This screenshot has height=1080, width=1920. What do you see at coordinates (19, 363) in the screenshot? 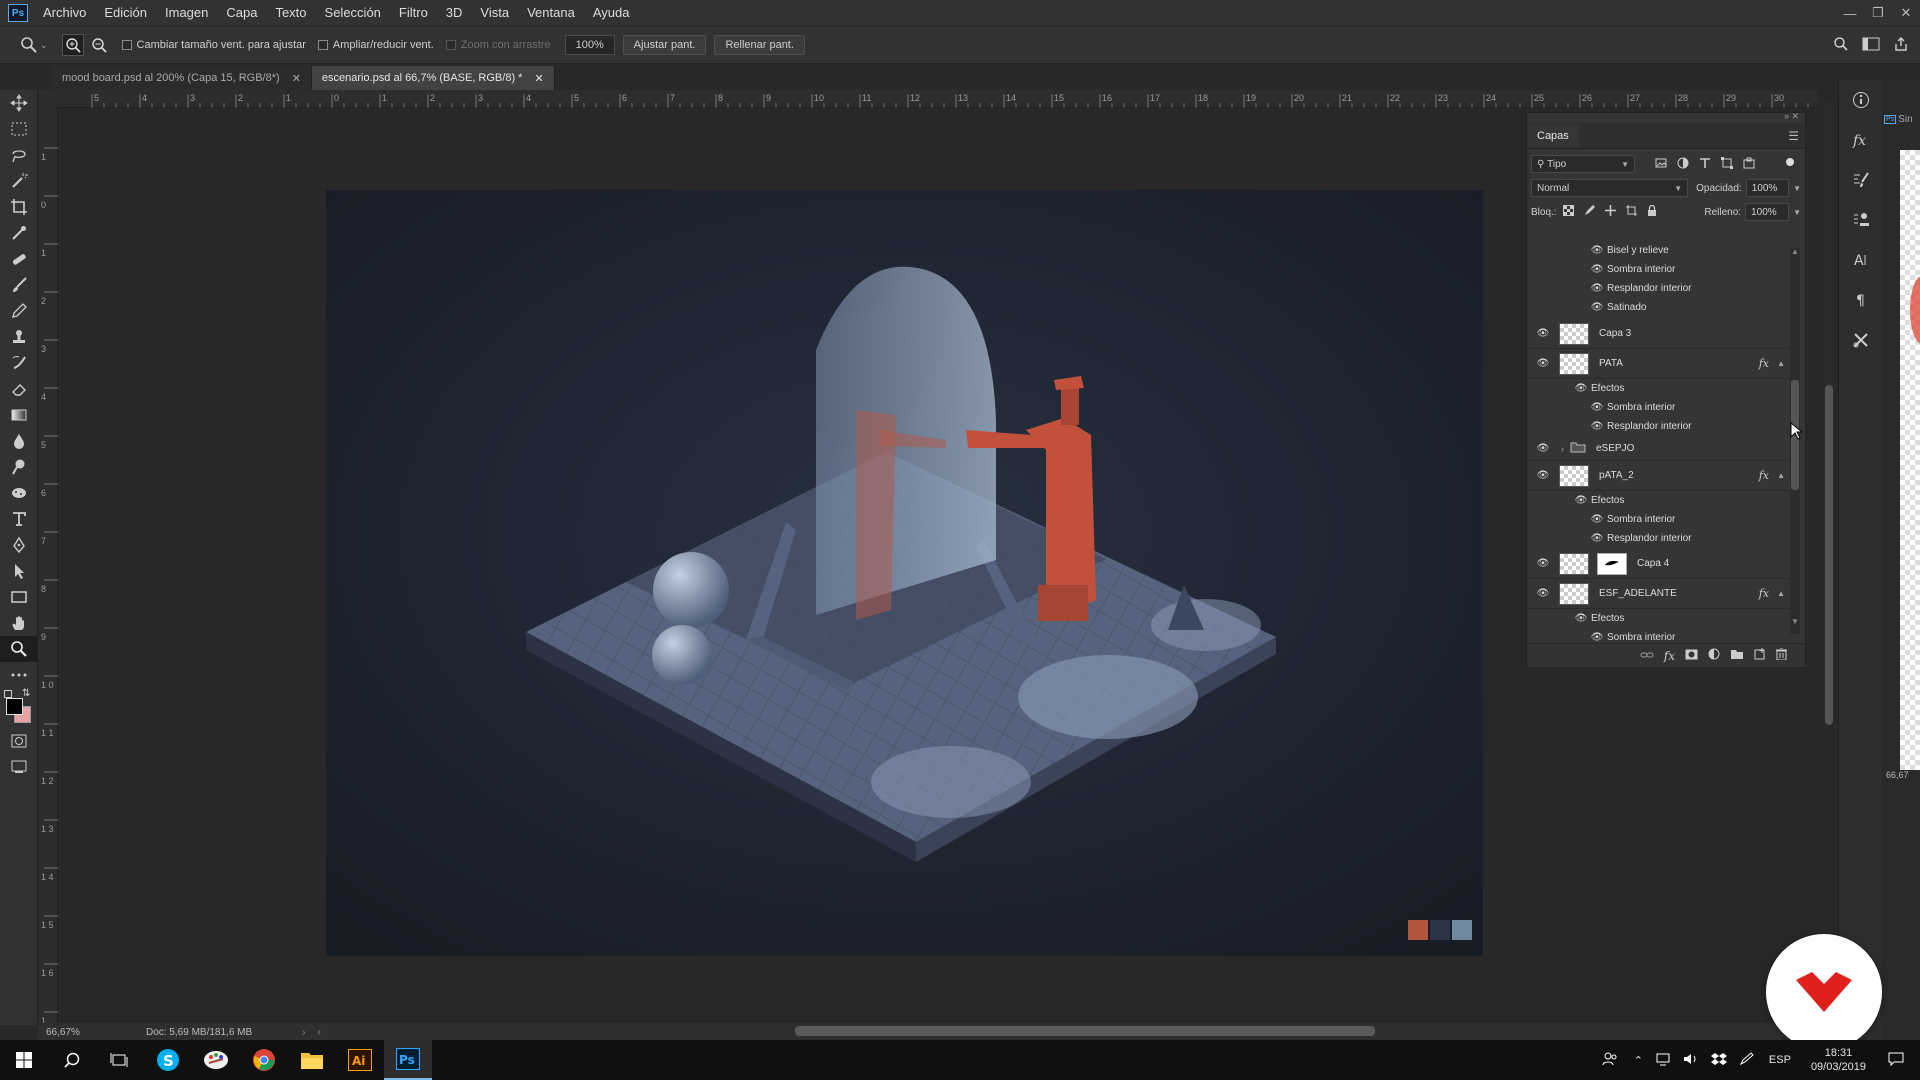
I see `history-brush-tool-icon` at bounding box center [19, 363].